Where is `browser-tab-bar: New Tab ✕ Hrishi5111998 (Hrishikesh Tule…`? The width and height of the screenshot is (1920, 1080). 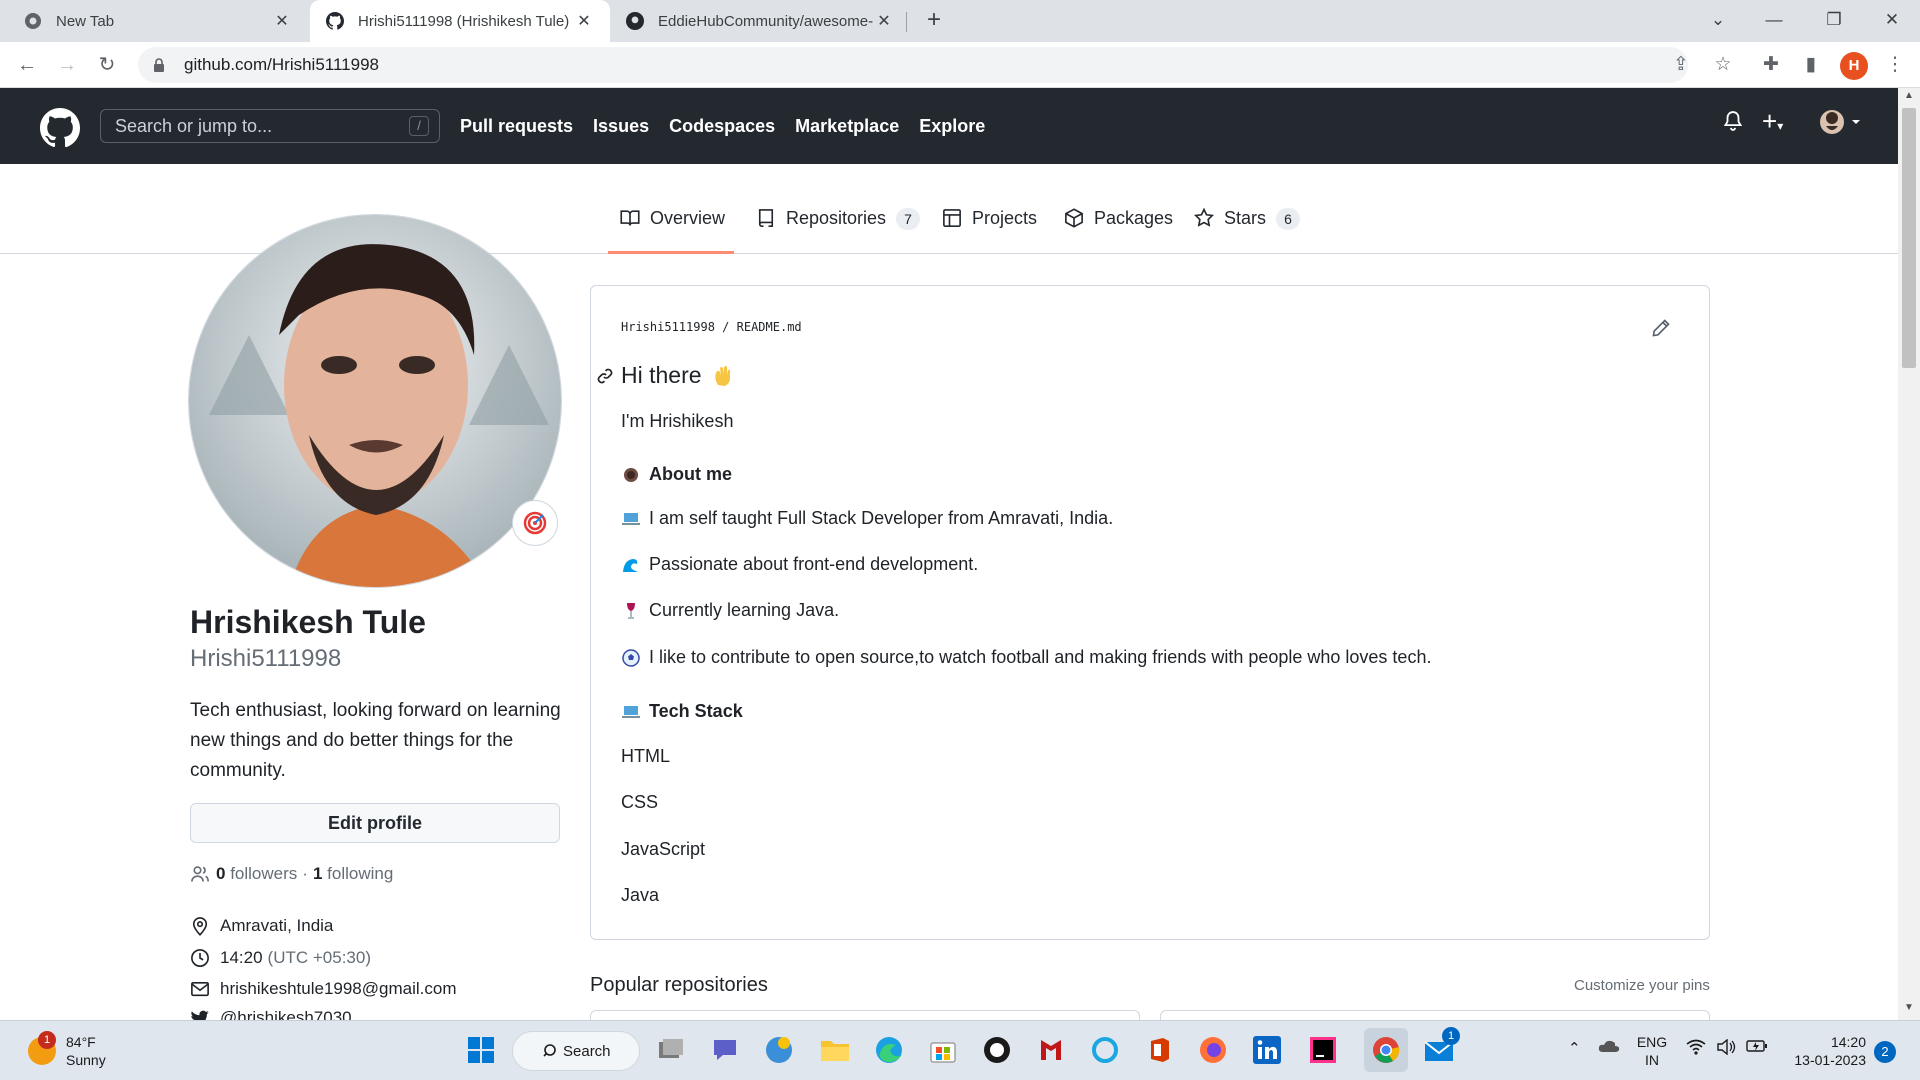
browser-tab-bar: New Tab ✕ Hrishi5111998 (Hrishikesh Tule… is located at coordinates (960, 21).